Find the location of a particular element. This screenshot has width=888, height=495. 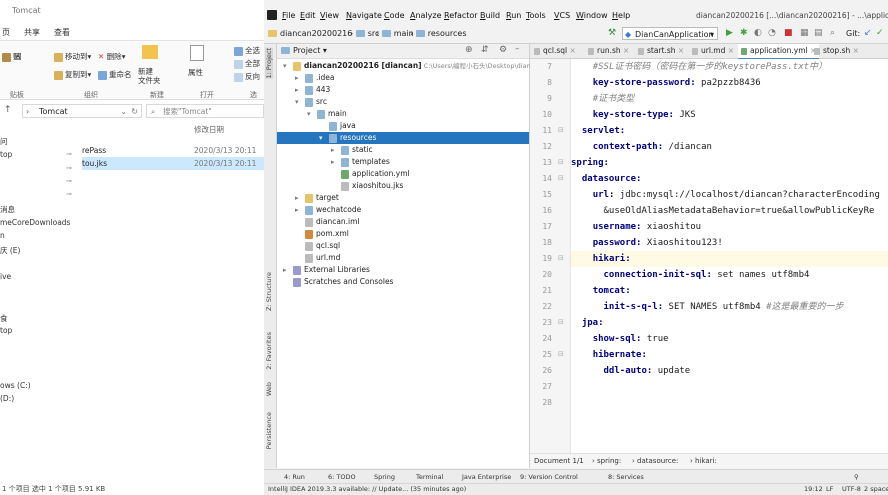

editor-tab: qcl.sql × is located at coordinates (555, 50).